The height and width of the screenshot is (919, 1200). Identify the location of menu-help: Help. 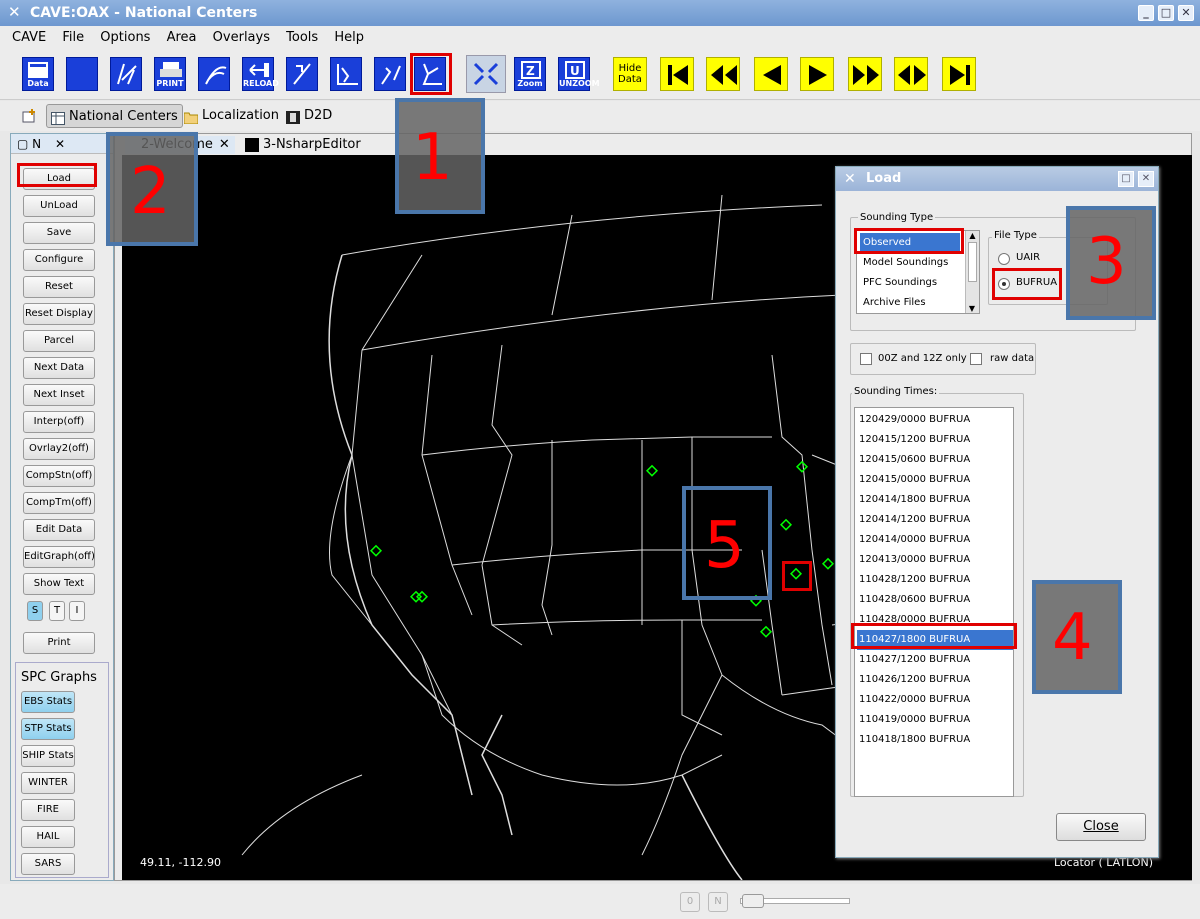
(349, 37).